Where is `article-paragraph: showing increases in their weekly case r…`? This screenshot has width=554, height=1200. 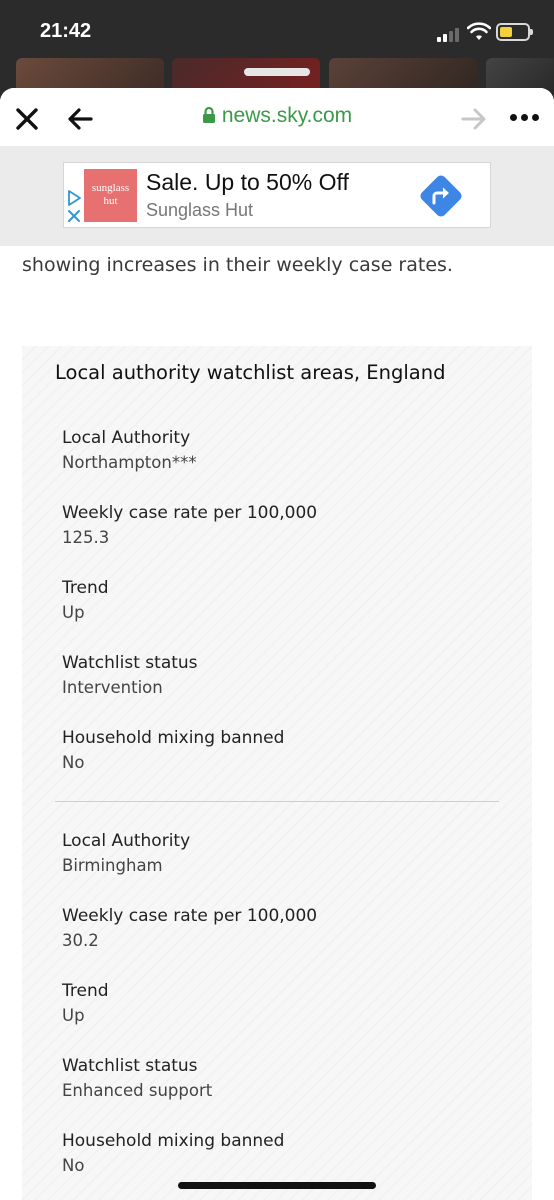
article-paragraph: showing increases in their weekly case r… is located at coordinates (237, 265).